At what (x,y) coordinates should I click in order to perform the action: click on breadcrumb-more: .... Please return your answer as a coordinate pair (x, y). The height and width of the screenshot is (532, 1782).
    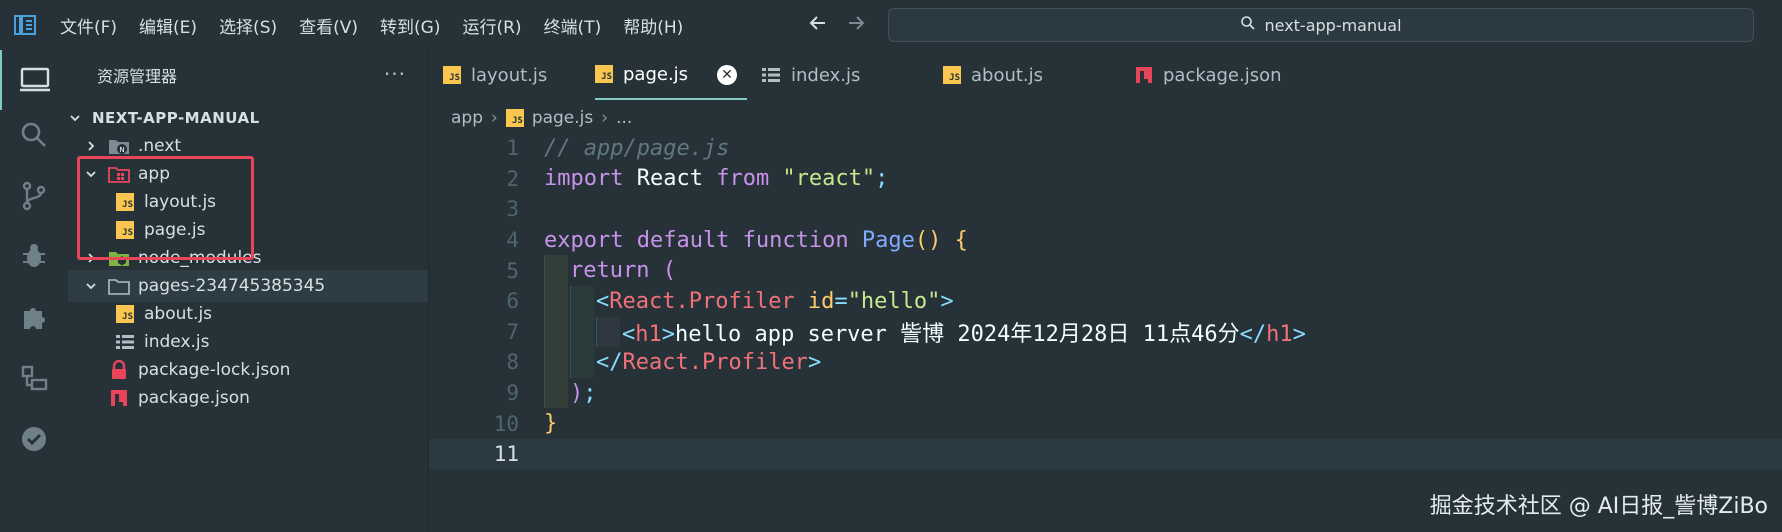
    Looking at the image, I should click on (624, 118).